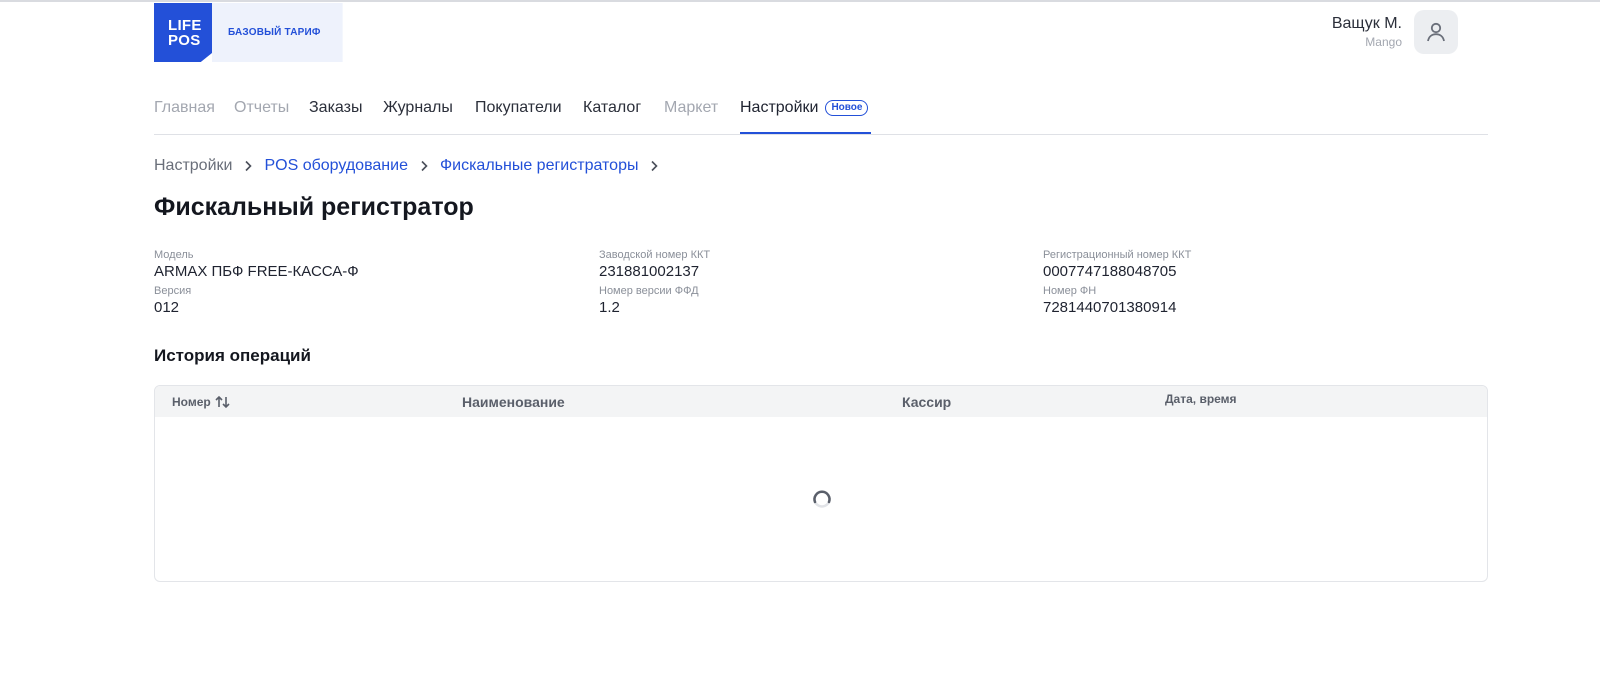 This screenshot has height=682, width=1600. Describe the element at coordinates (174, 255) in the screenshot. I see `model-label: Модель` at that location.